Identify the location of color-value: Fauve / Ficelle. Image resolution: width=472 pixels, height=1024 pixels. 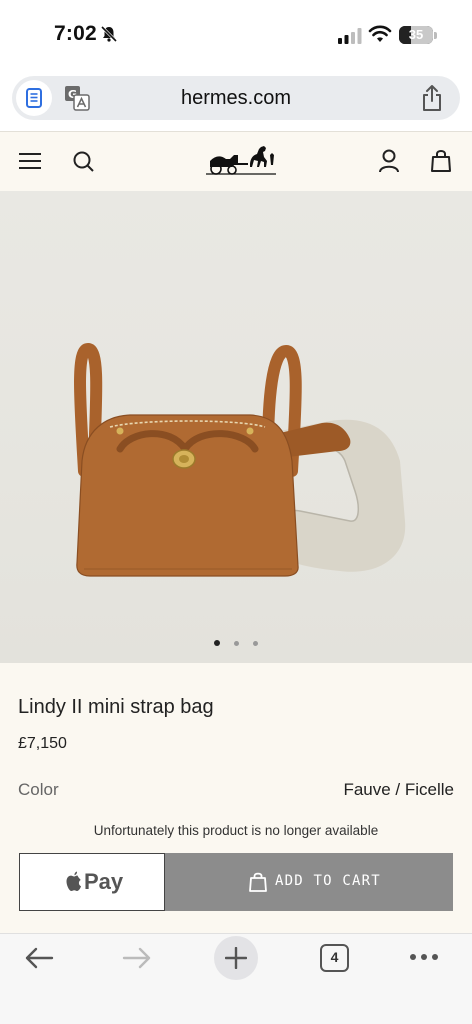
(398, 789).